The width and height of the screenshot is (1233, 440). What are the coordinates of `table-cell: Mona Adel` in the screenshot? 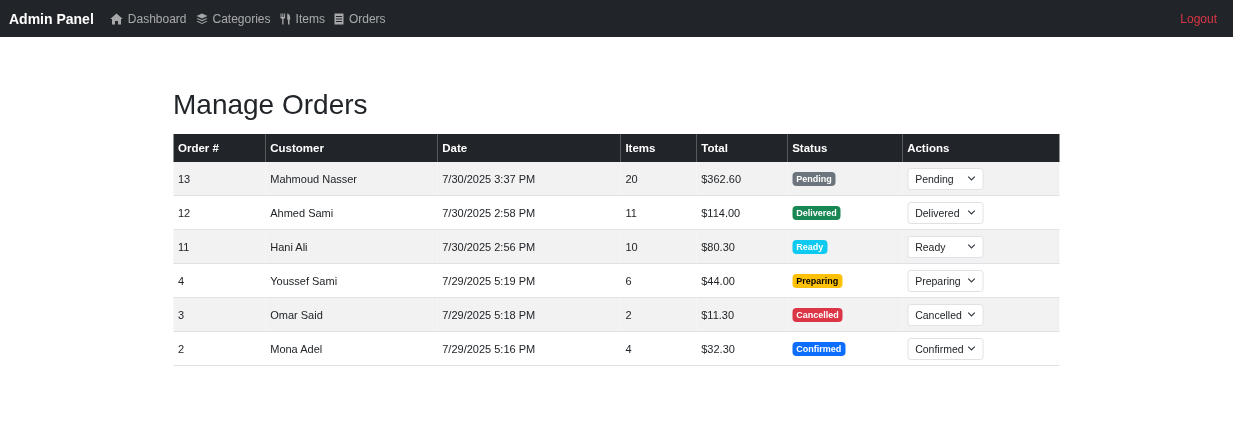 It's located at (351, 348).